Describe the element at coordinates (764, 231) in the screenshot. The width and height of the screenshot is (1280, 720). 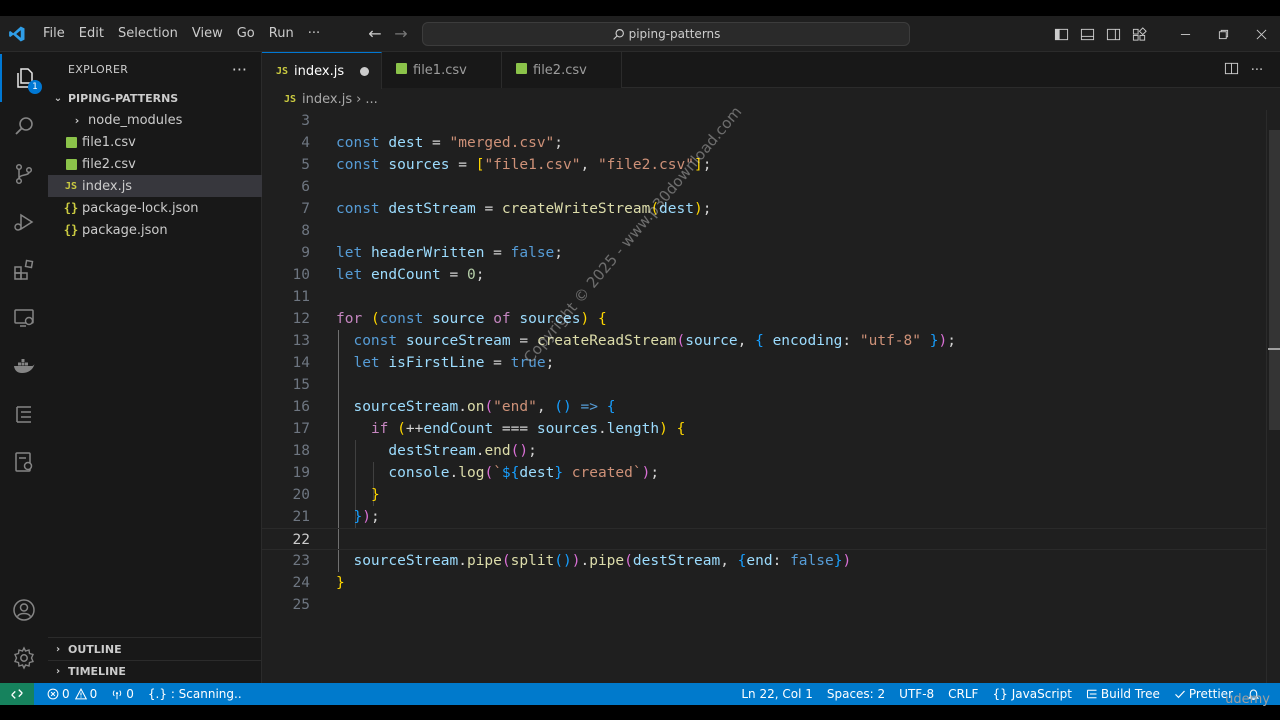
I see `code-line: 8` at that location.